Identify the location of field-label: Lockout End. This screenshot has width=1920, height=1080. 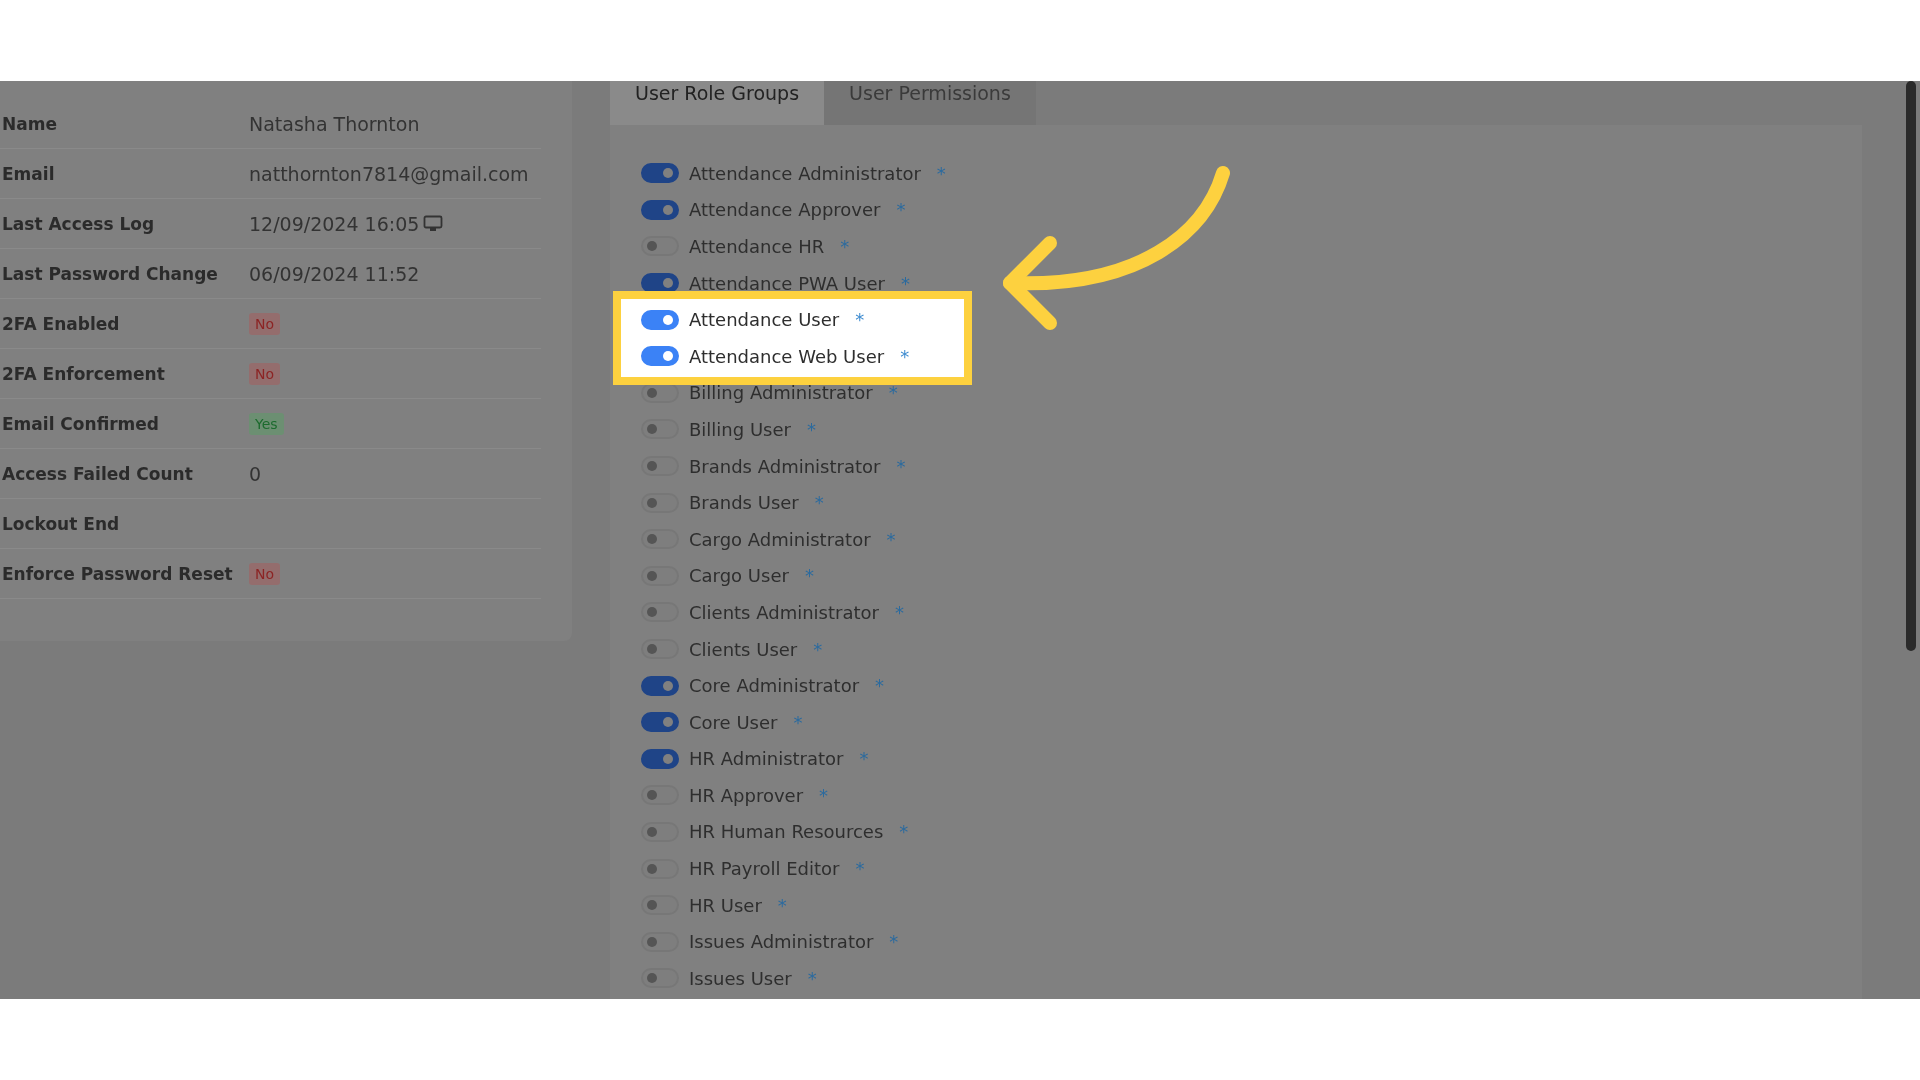
(61, 523).